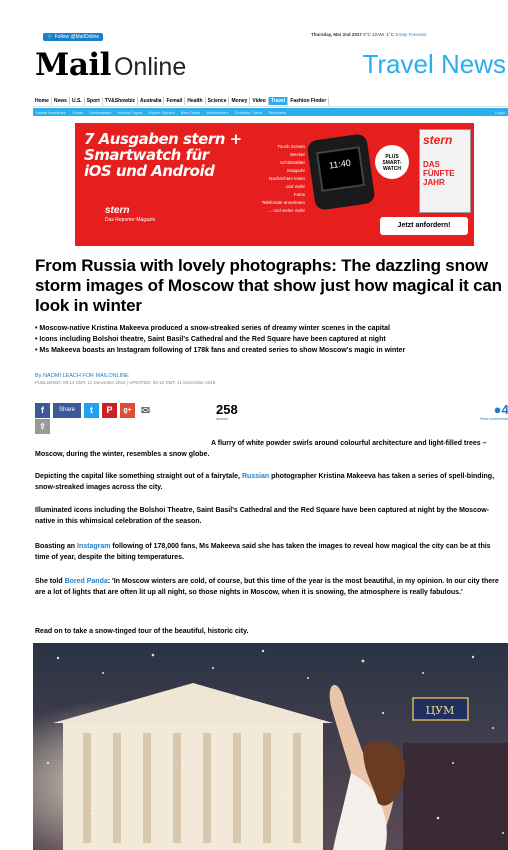  I want to click on subnav-item-expert-opinion: Expert Opinion, so click(161, 112).